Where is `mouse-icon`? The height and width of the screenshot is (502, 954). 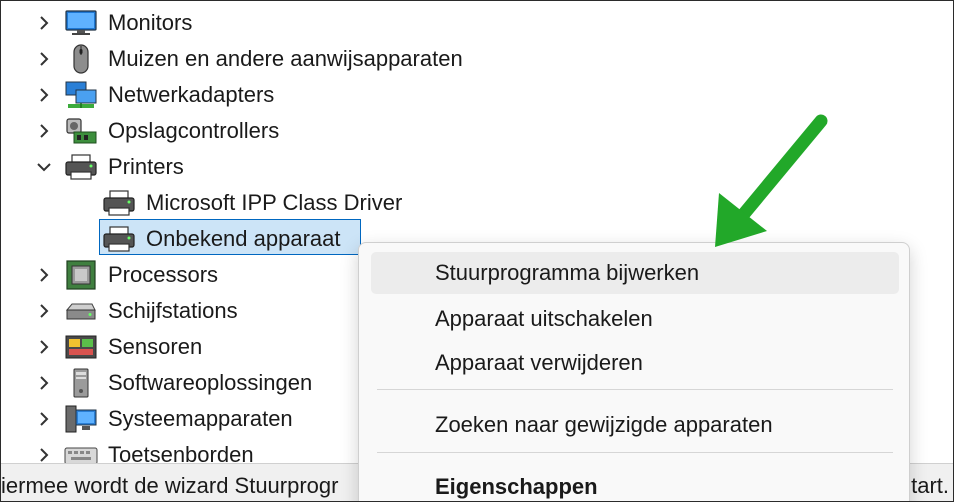
mouse-icon is located at coordinates (81, 59).